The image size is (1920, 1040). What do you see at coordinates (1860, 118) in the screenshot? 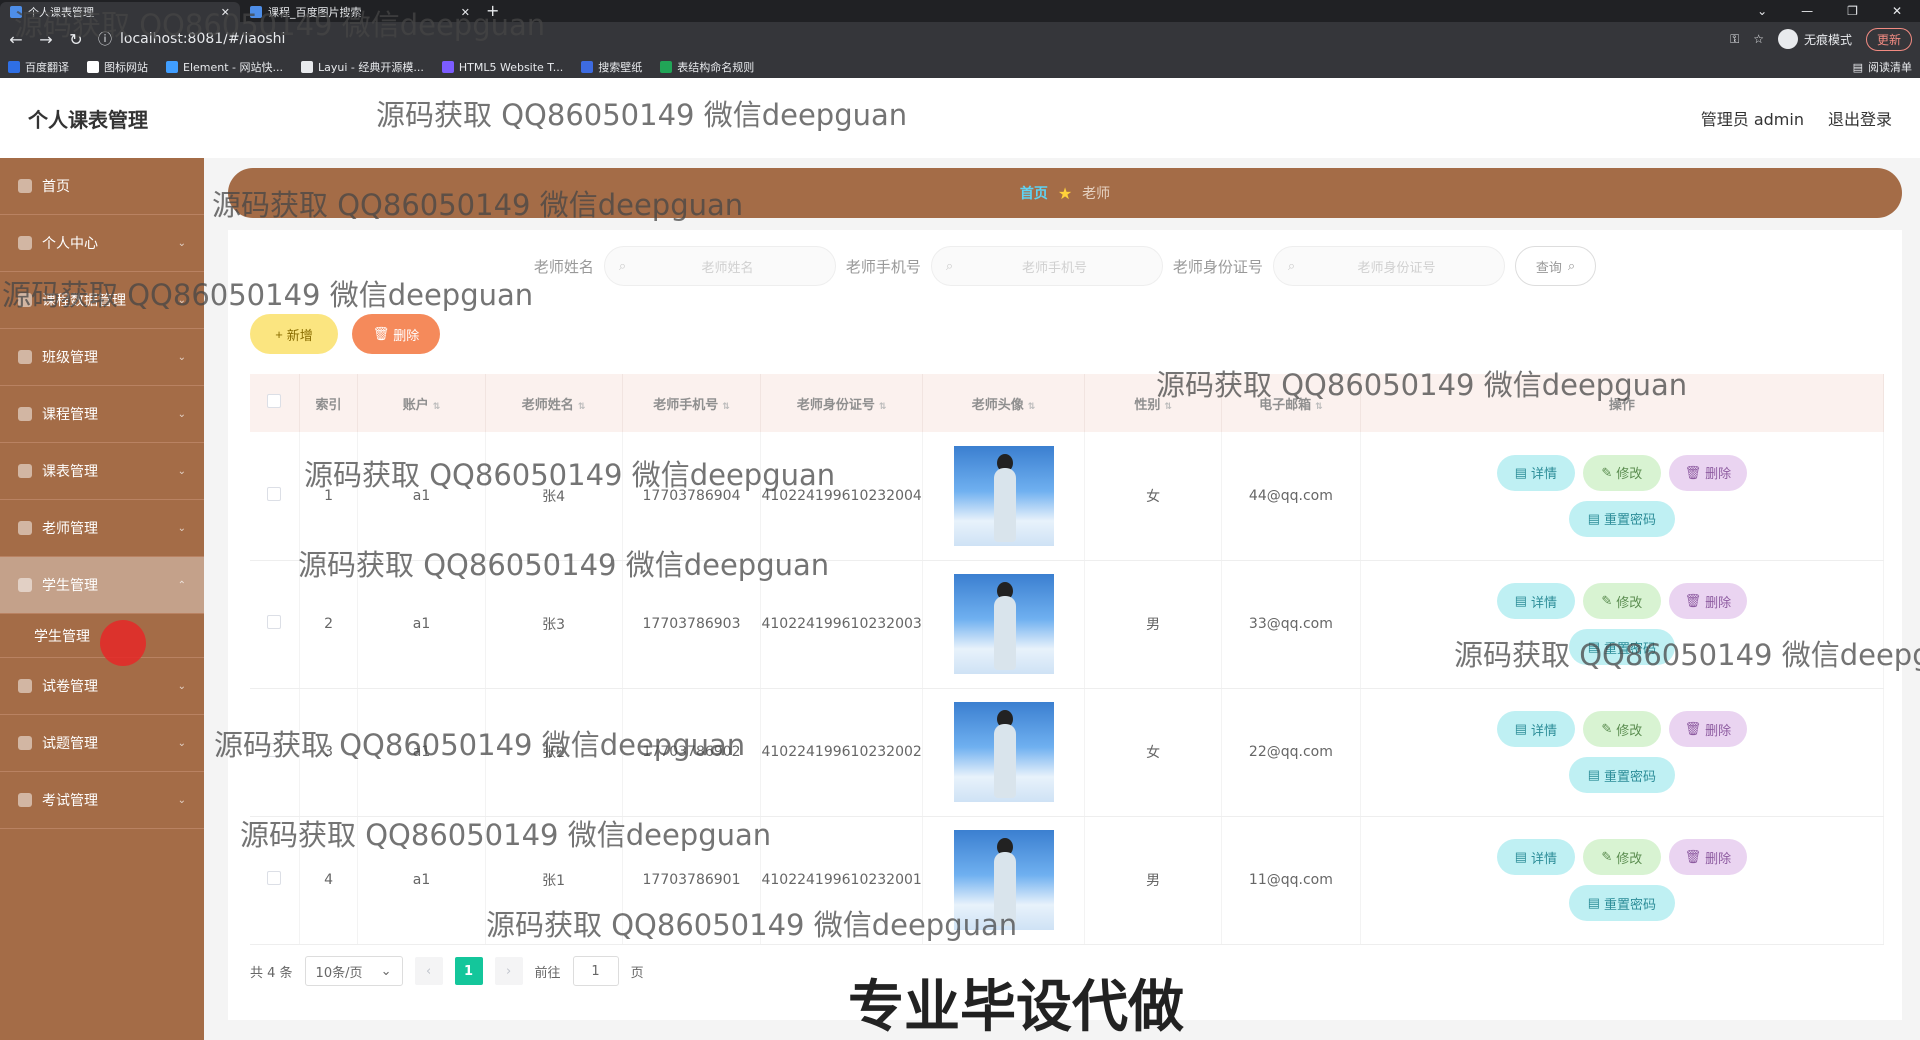
I see `logout-link: 退出登录` at bounding box center [1860, 118].